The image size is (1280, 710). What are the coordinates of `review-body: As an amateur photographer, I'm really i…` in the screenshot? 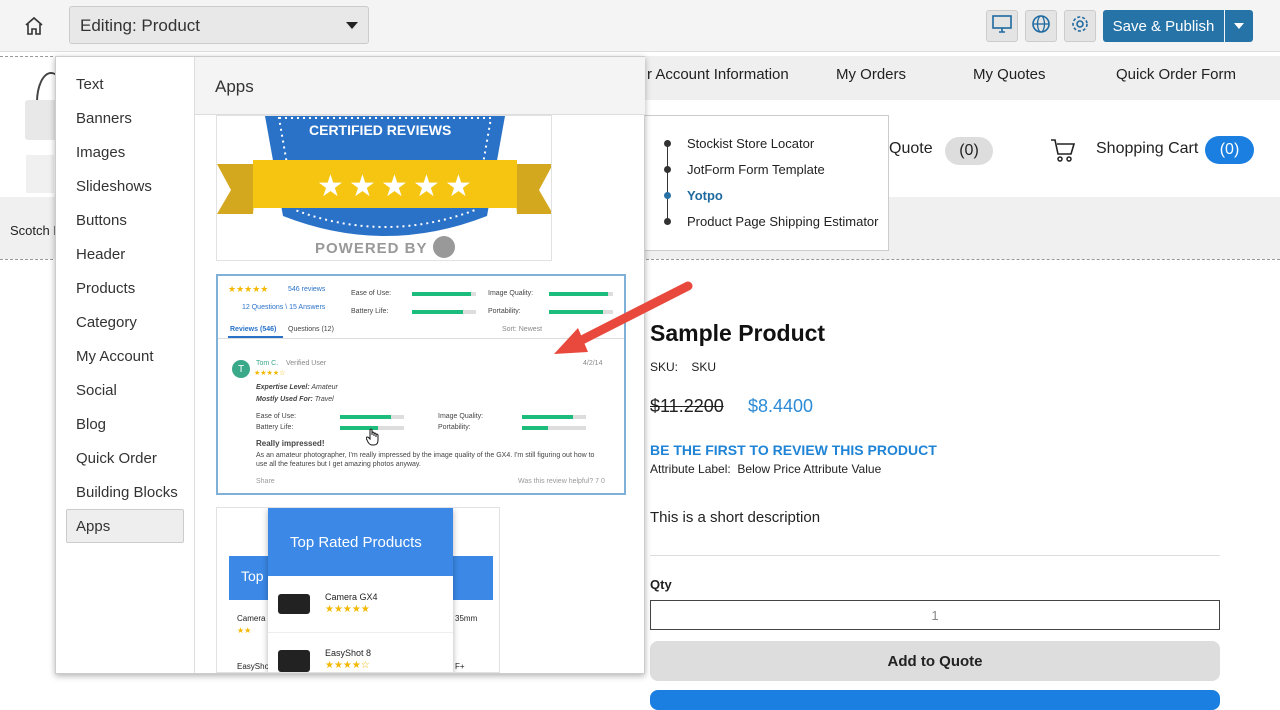 It's located at (425, 460).